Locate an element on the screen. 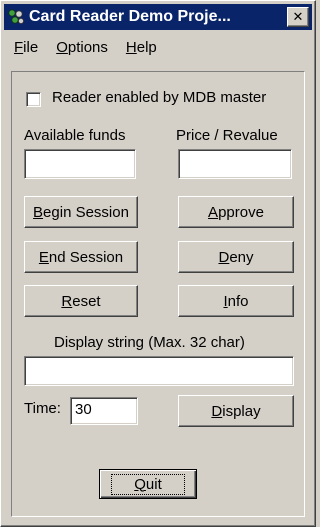  time-label: Time: is located at coordinates (42, 408).